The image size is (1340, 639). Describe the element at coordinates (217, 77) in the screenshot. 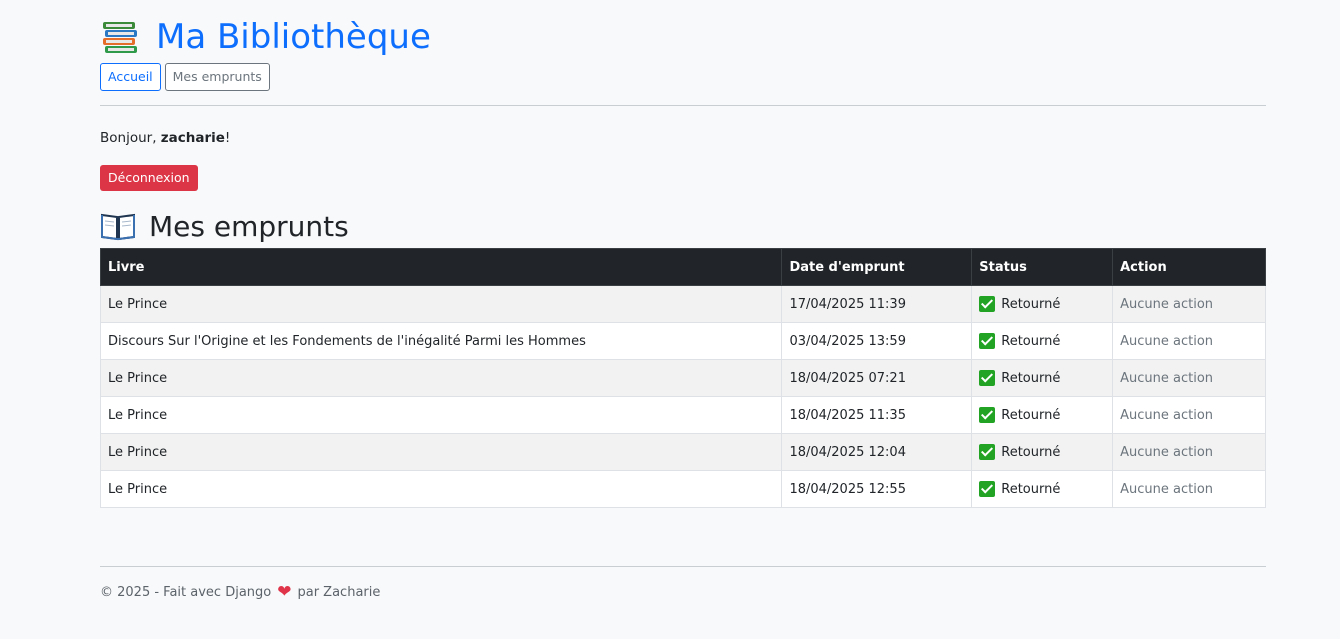

I see `nav-mes-emprunts-button: Mes emprunts` at that location.